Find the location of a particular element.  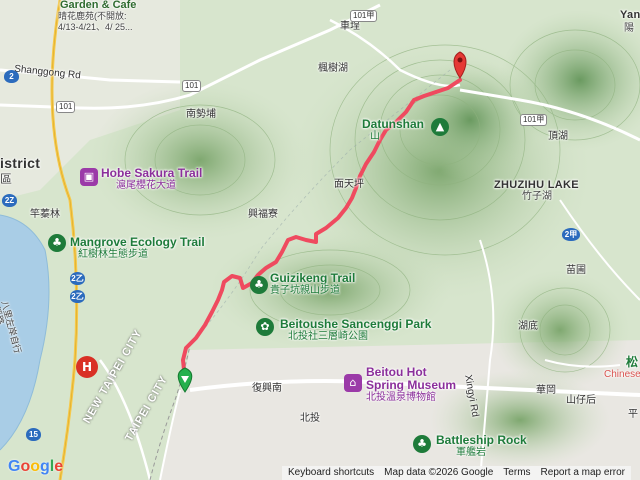

guizikeng-trail-zh: 貴子坑親山步道 is located at coordinates (305, 290).